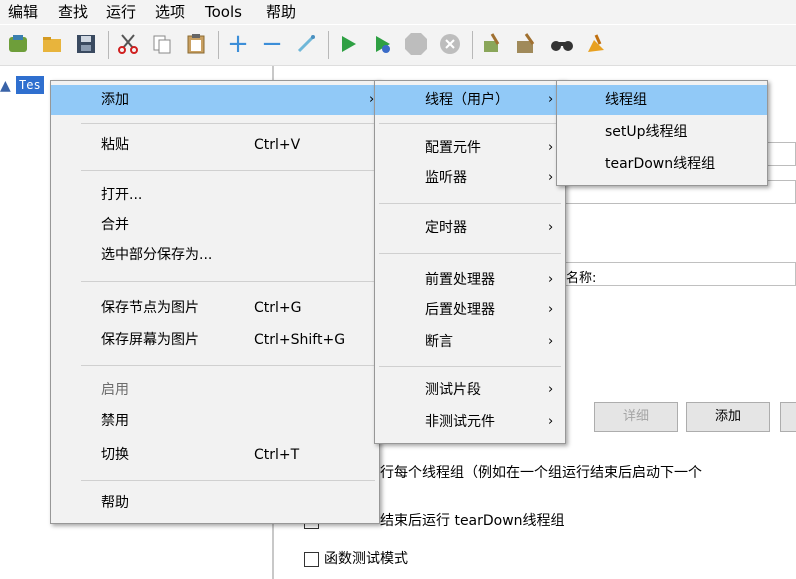 Image resolution: width=796 pixels, height=579 pixels. What do you see at coordinates (348, 44) in the screenshot?
I see `start-icon` at bounding box center [348, 44].